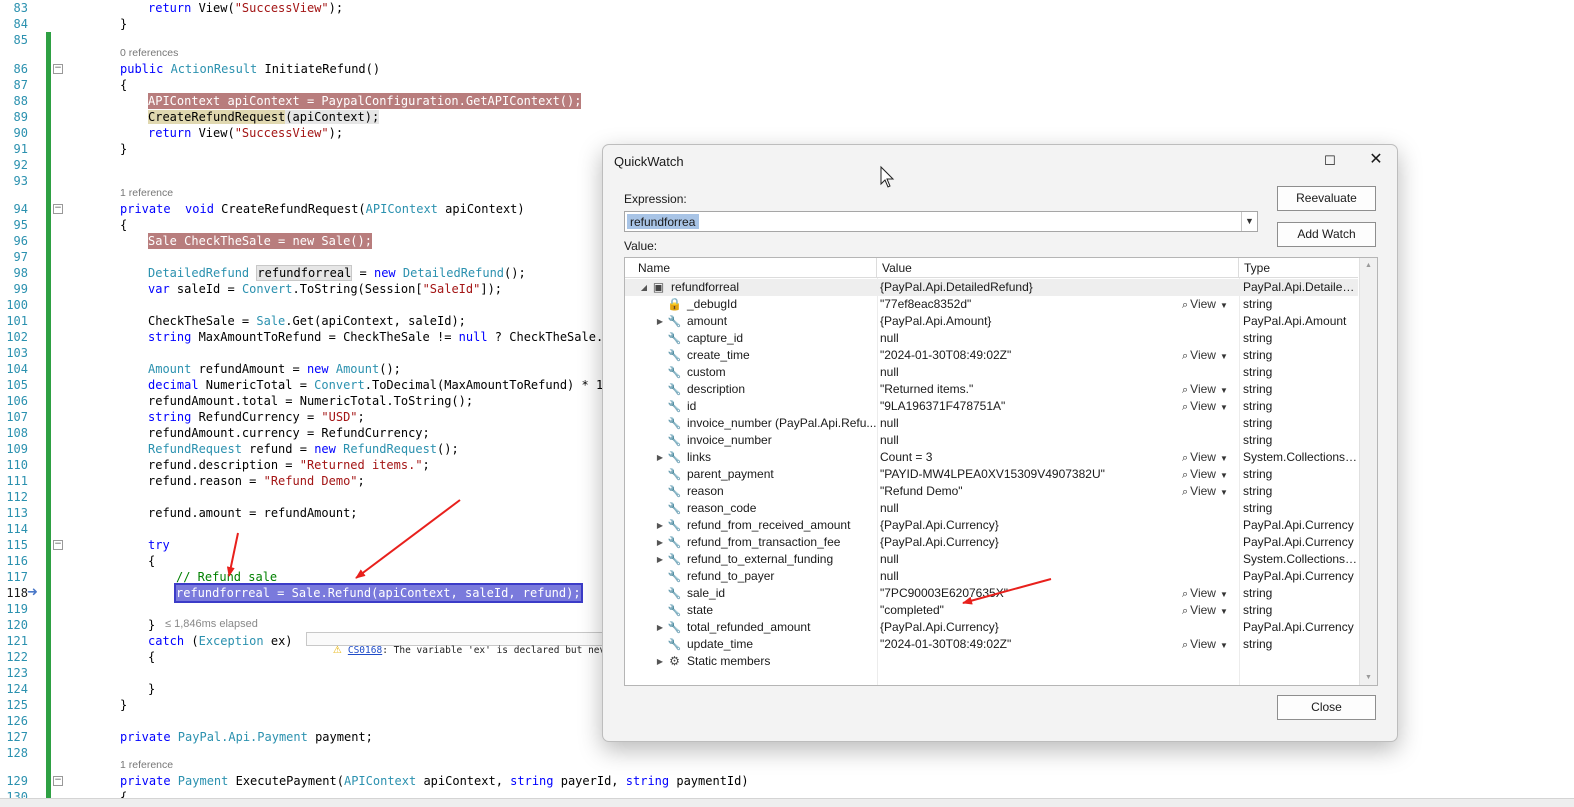 The height and width of the screenshot is (807, 1574). Describe the element at coordinates (1330, 161) in the screenshot. I see `maximize-icon: ☐` at that location.